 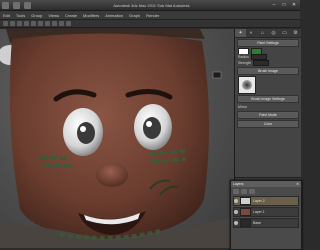 What do you see at coordinates (261, 63) in the screenshot?
I see `strength-spinner` at bounding box center [261, 63].